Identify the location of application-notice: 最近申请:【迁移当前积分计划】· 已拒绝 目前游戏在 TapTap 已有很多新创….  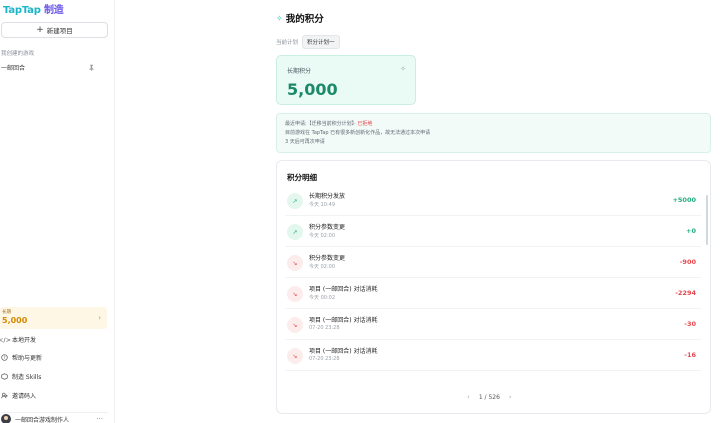
(493, 133).